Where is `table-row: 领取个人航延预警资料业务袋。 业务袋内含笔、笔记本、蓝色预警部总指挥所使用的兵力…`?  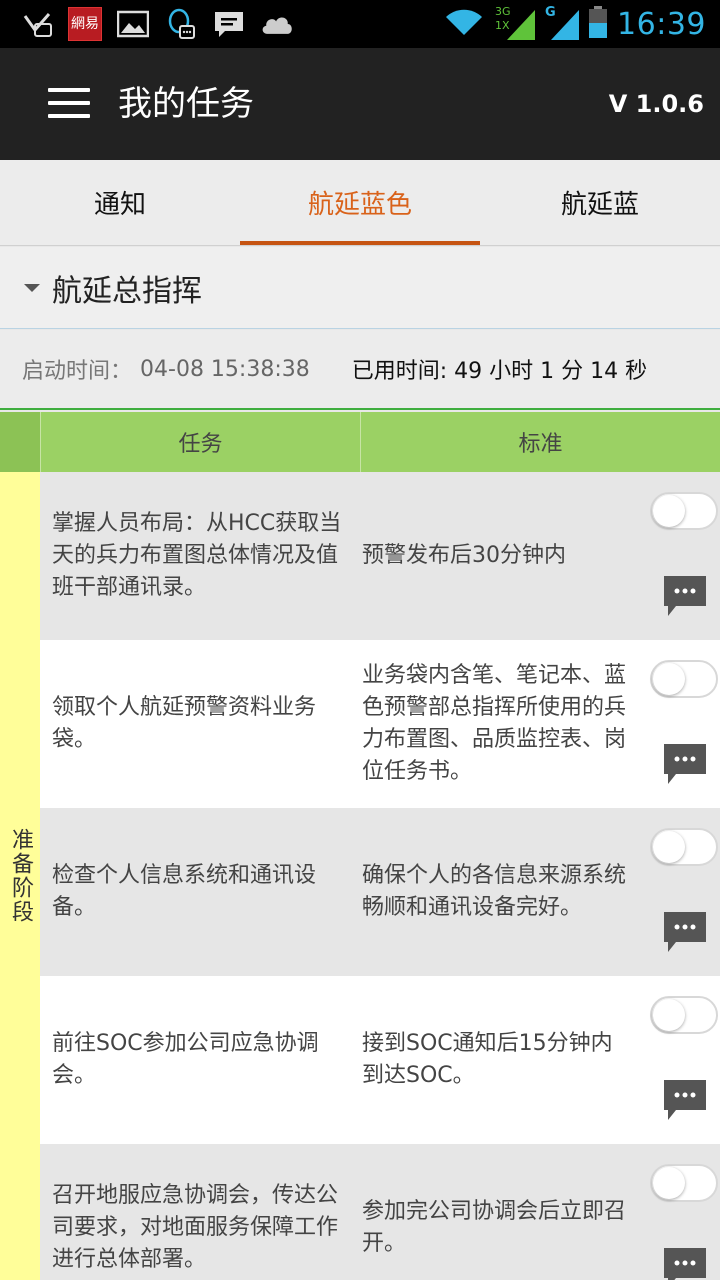
table-row: 领取个人航延预警资料业务袋。 业务袋内含笔、笔记本、蓝色预警部总指挥所使用的兵力… is located at coordinates (380, 724).